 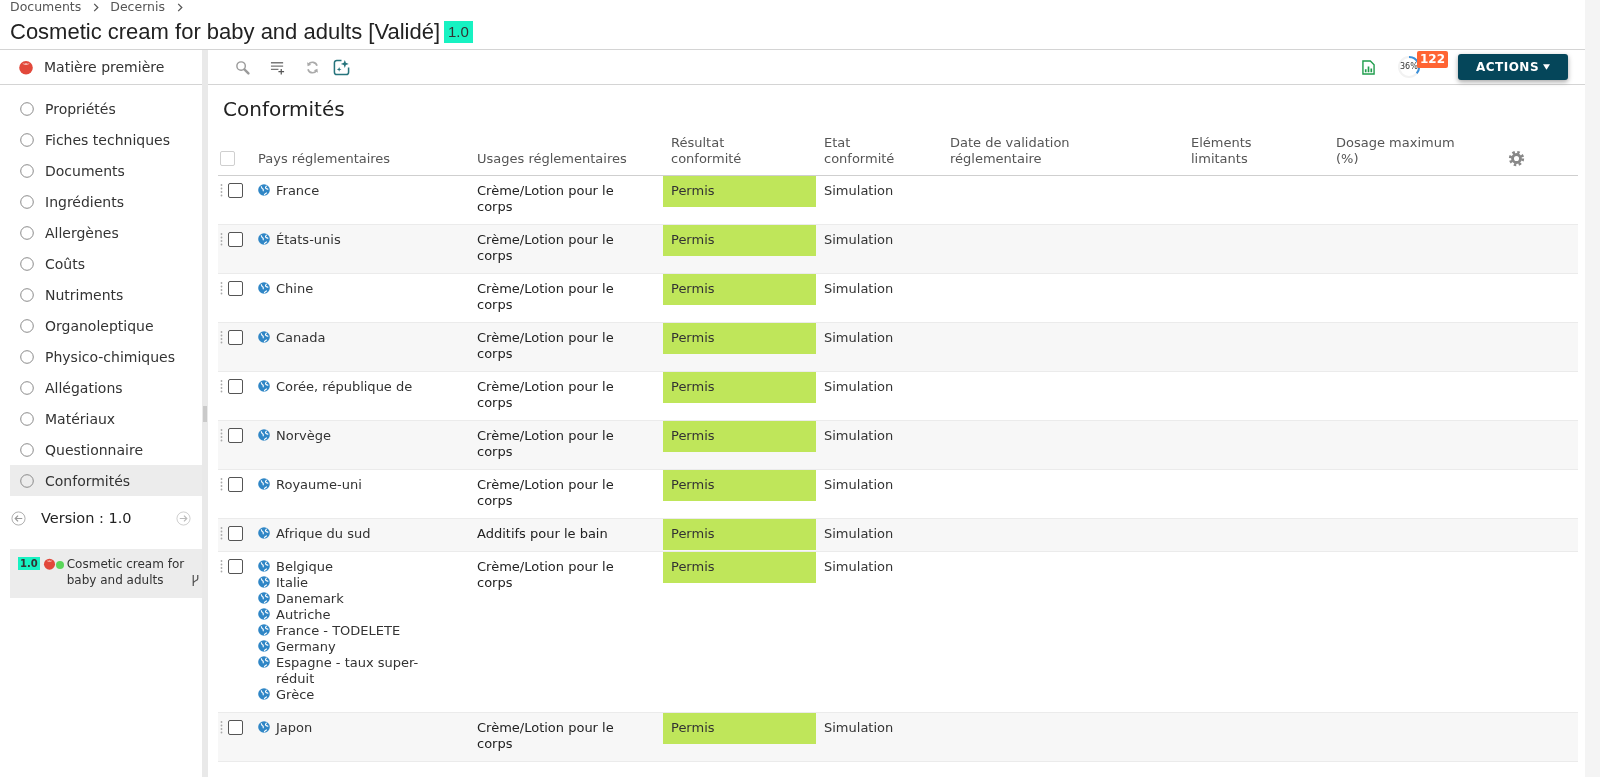 What do you see at coordinates (303, 615) in the screenshot?
I see `country-name: Autriche` at bounding box center [303, 615].